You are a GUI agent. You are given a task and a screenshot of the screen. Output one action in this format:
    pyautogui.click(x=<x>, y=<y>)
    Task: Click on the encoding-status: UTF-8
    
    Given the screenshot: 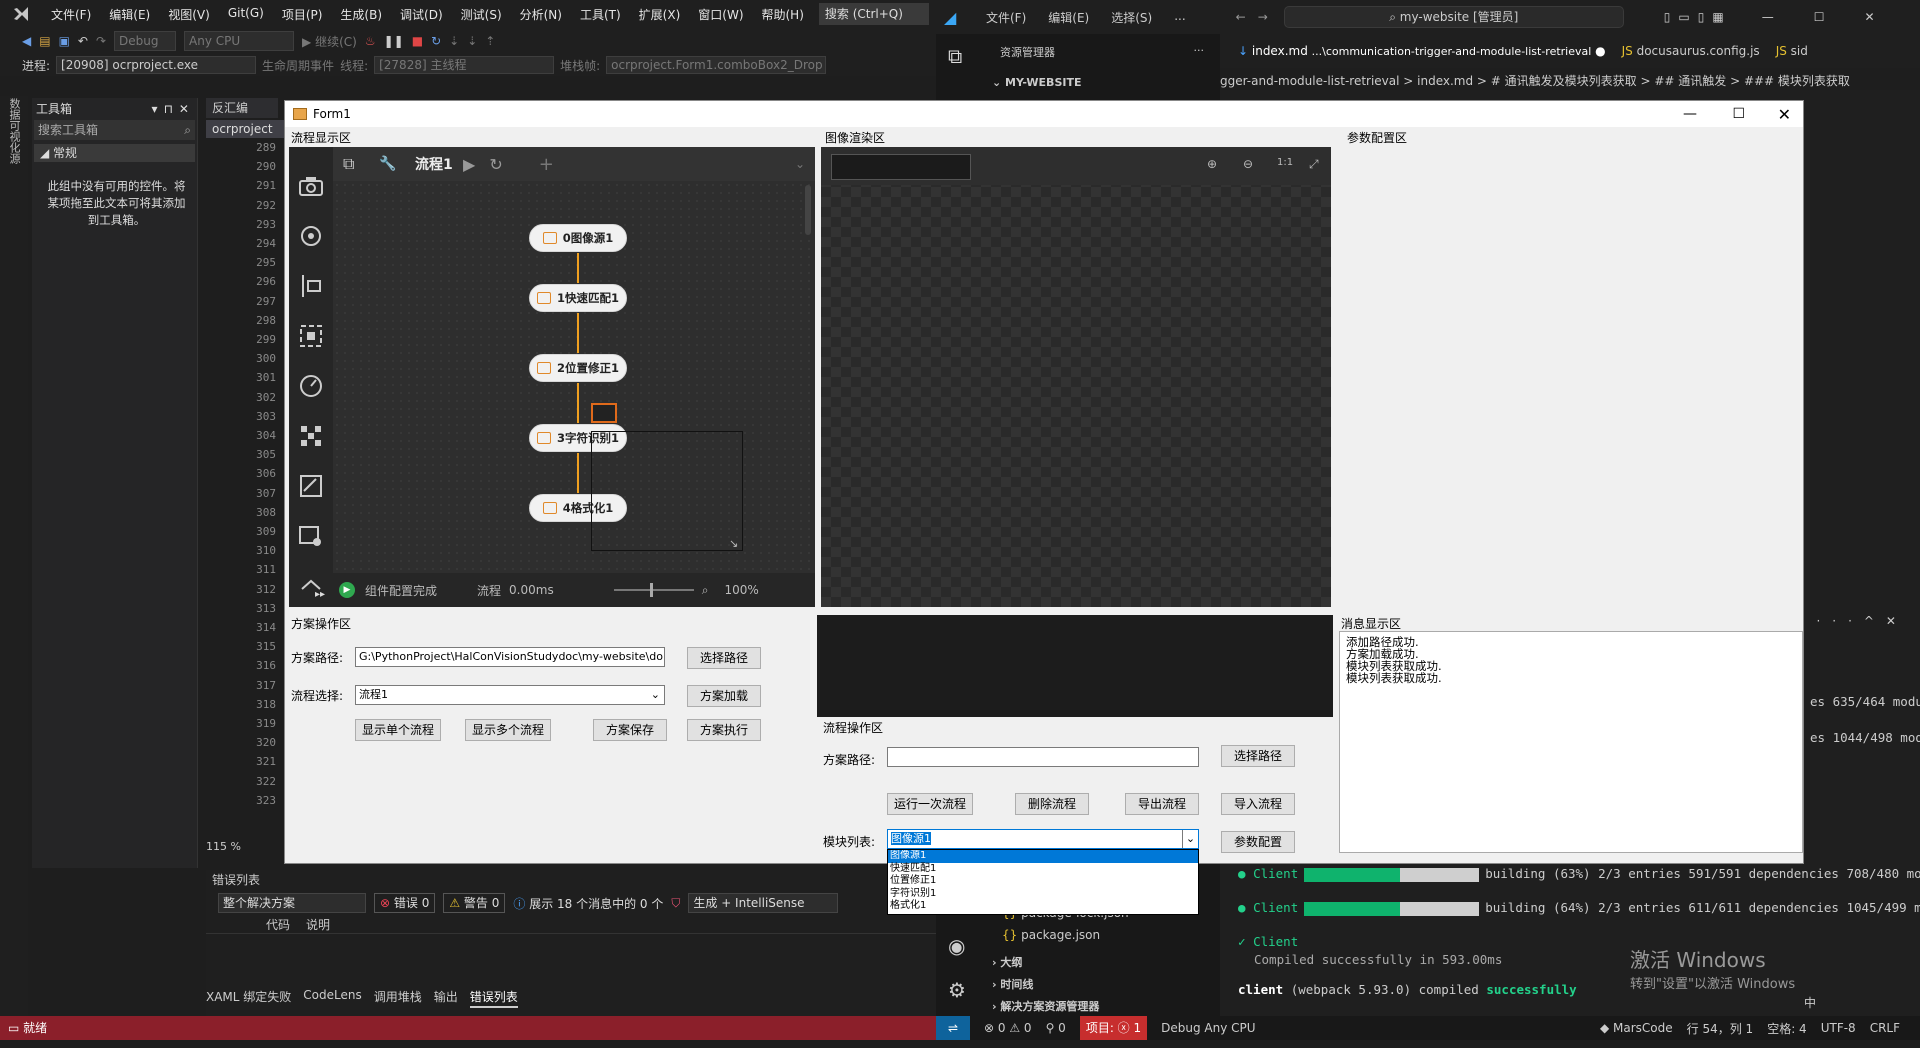 What is the action you would take?
    pyautogui.click(x=1838, y=1028)
    